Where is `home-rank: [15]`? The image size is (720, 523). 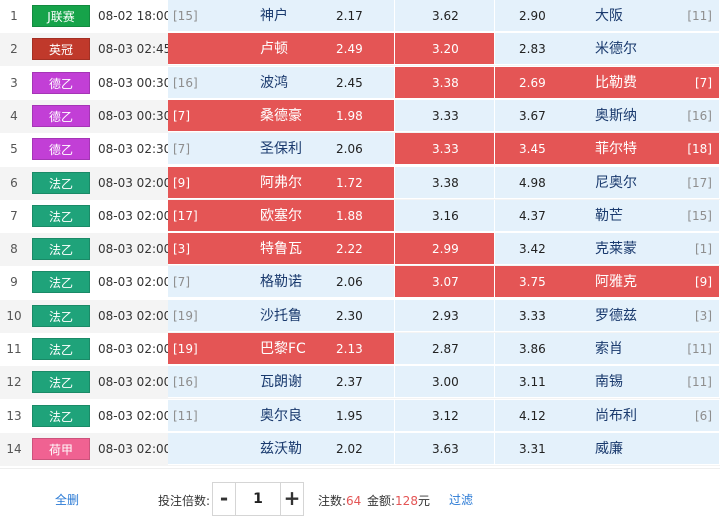
home-rank: [15] is located at coordinates (185, 16).